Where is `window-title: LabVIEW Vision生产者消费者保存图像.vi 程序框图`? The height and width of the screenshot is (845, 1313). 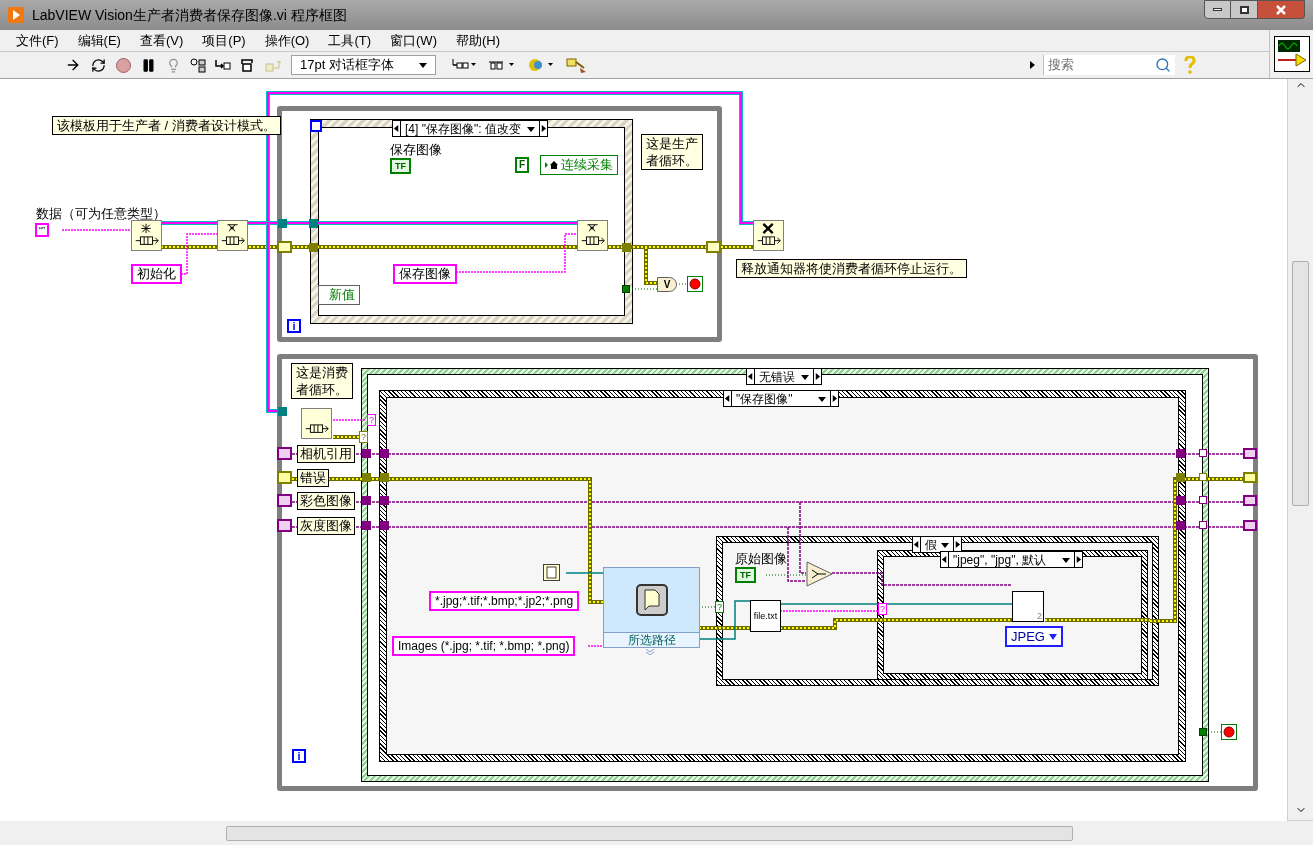 window-title: LabVIEW Vision生产者消费者保存图像.vi 程序框图 is located at coordinates (189, 15).